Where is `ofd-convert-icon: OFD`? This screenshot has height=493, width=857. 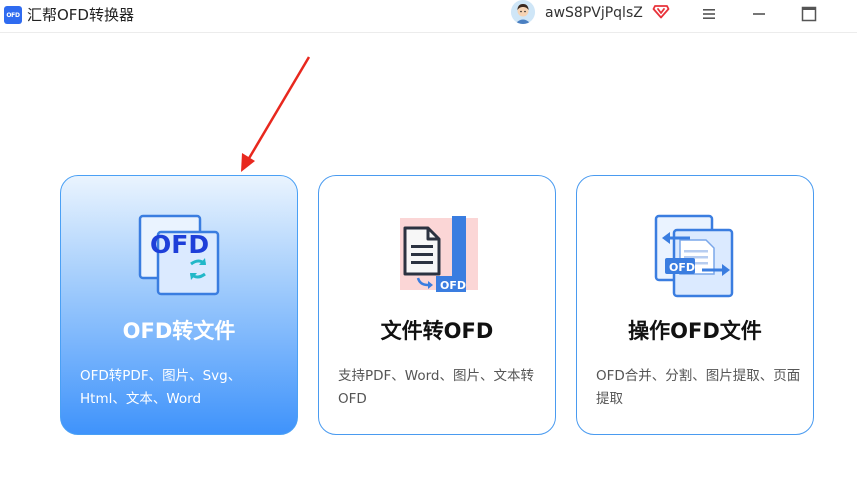 ofd-convert-icon: OFD is located at coordinates (179, 255).